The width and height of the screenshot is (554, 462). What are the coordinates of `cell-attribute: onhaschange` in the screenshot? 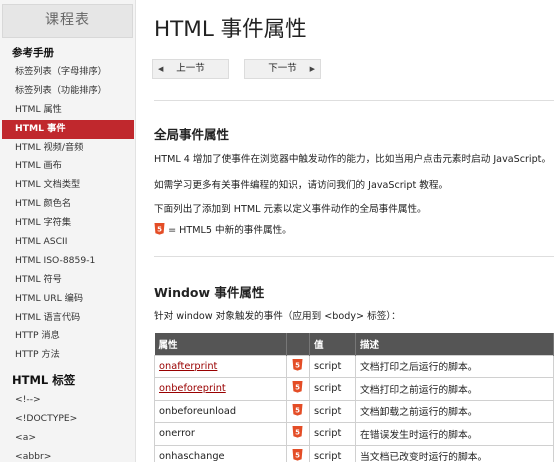 It's located at (220, 453).